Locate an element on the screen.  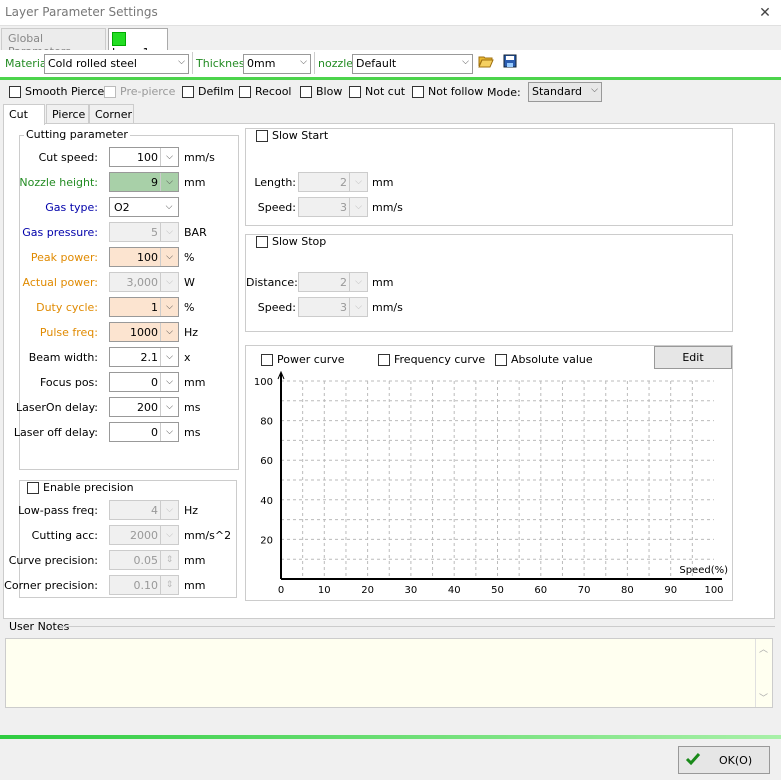
slow-start-speed-input: 3 ⌵ is located at coordinates (333, 207).